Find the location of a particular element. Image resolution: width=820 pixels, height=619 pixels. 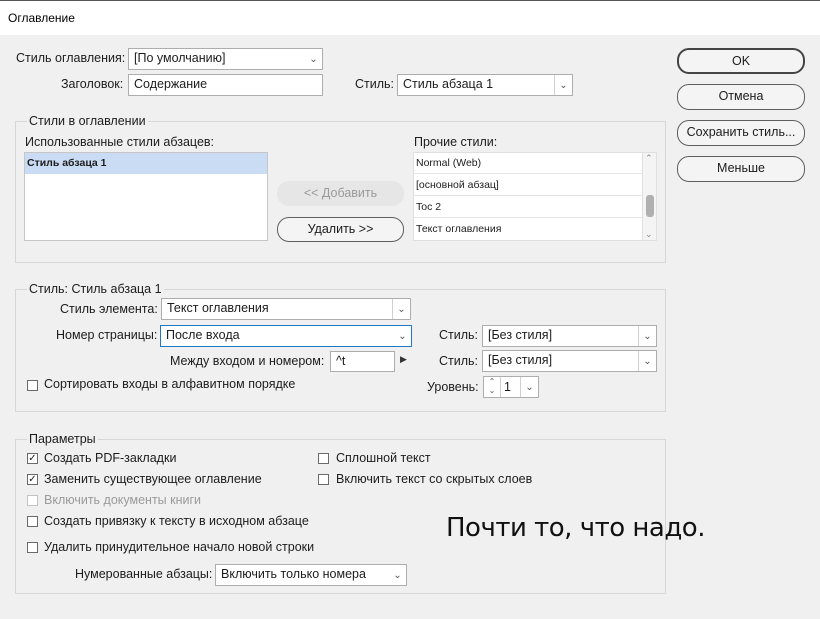

used-styles-list: Стиль абзаца 1 is located at coordinates (146, 196).